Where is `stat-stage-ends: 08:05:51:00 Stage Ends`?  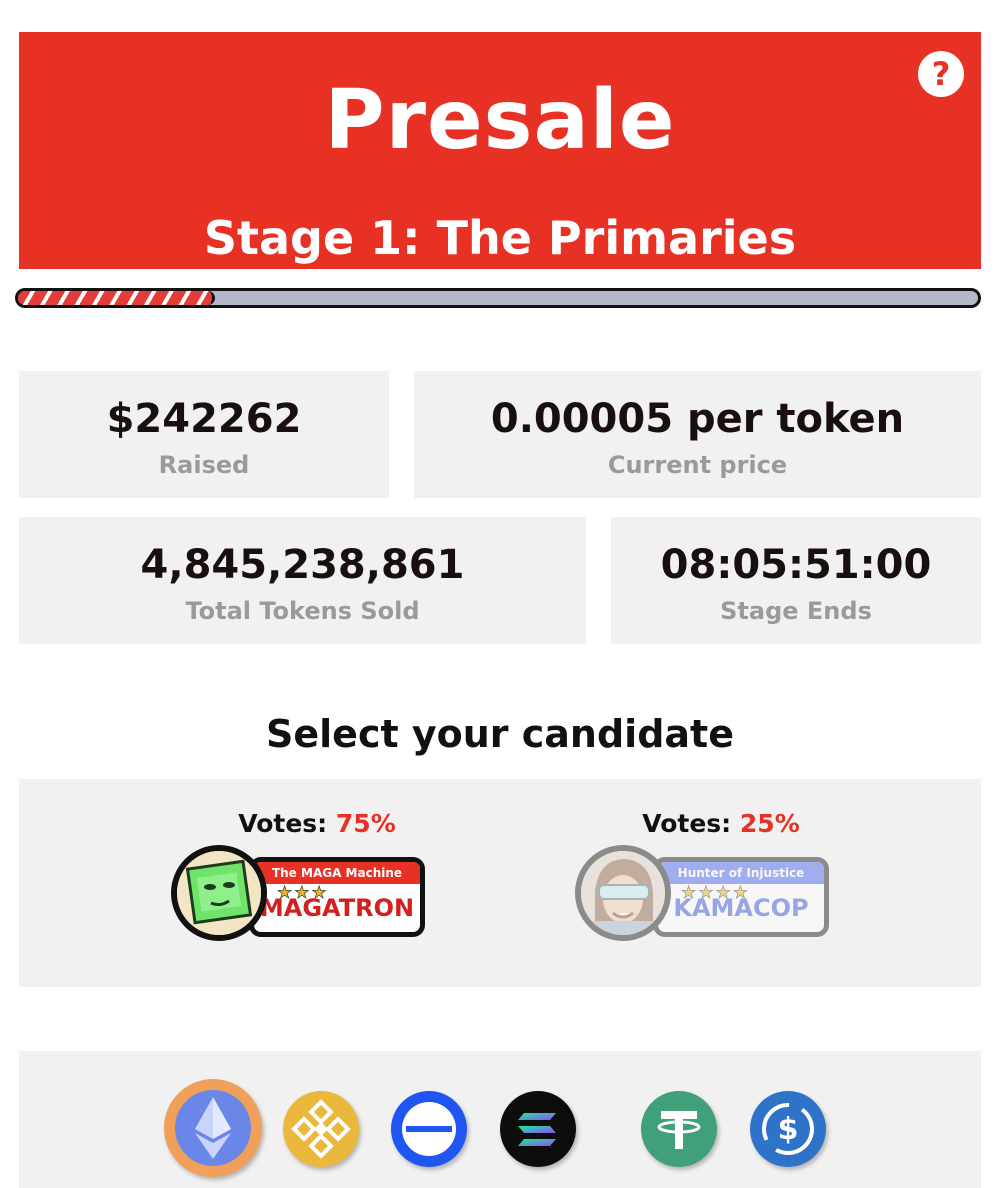 stat-stage-ends: 08:05:51:00 Stage Ends is located at coordinates (796, 580).